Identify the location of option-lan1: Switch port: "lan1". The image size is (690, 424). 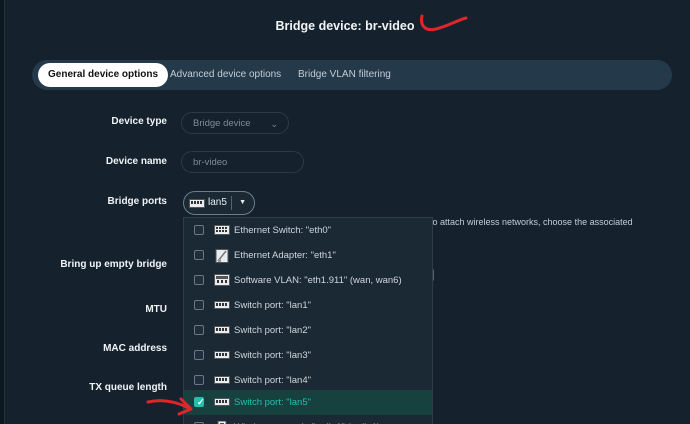
(308, 305).